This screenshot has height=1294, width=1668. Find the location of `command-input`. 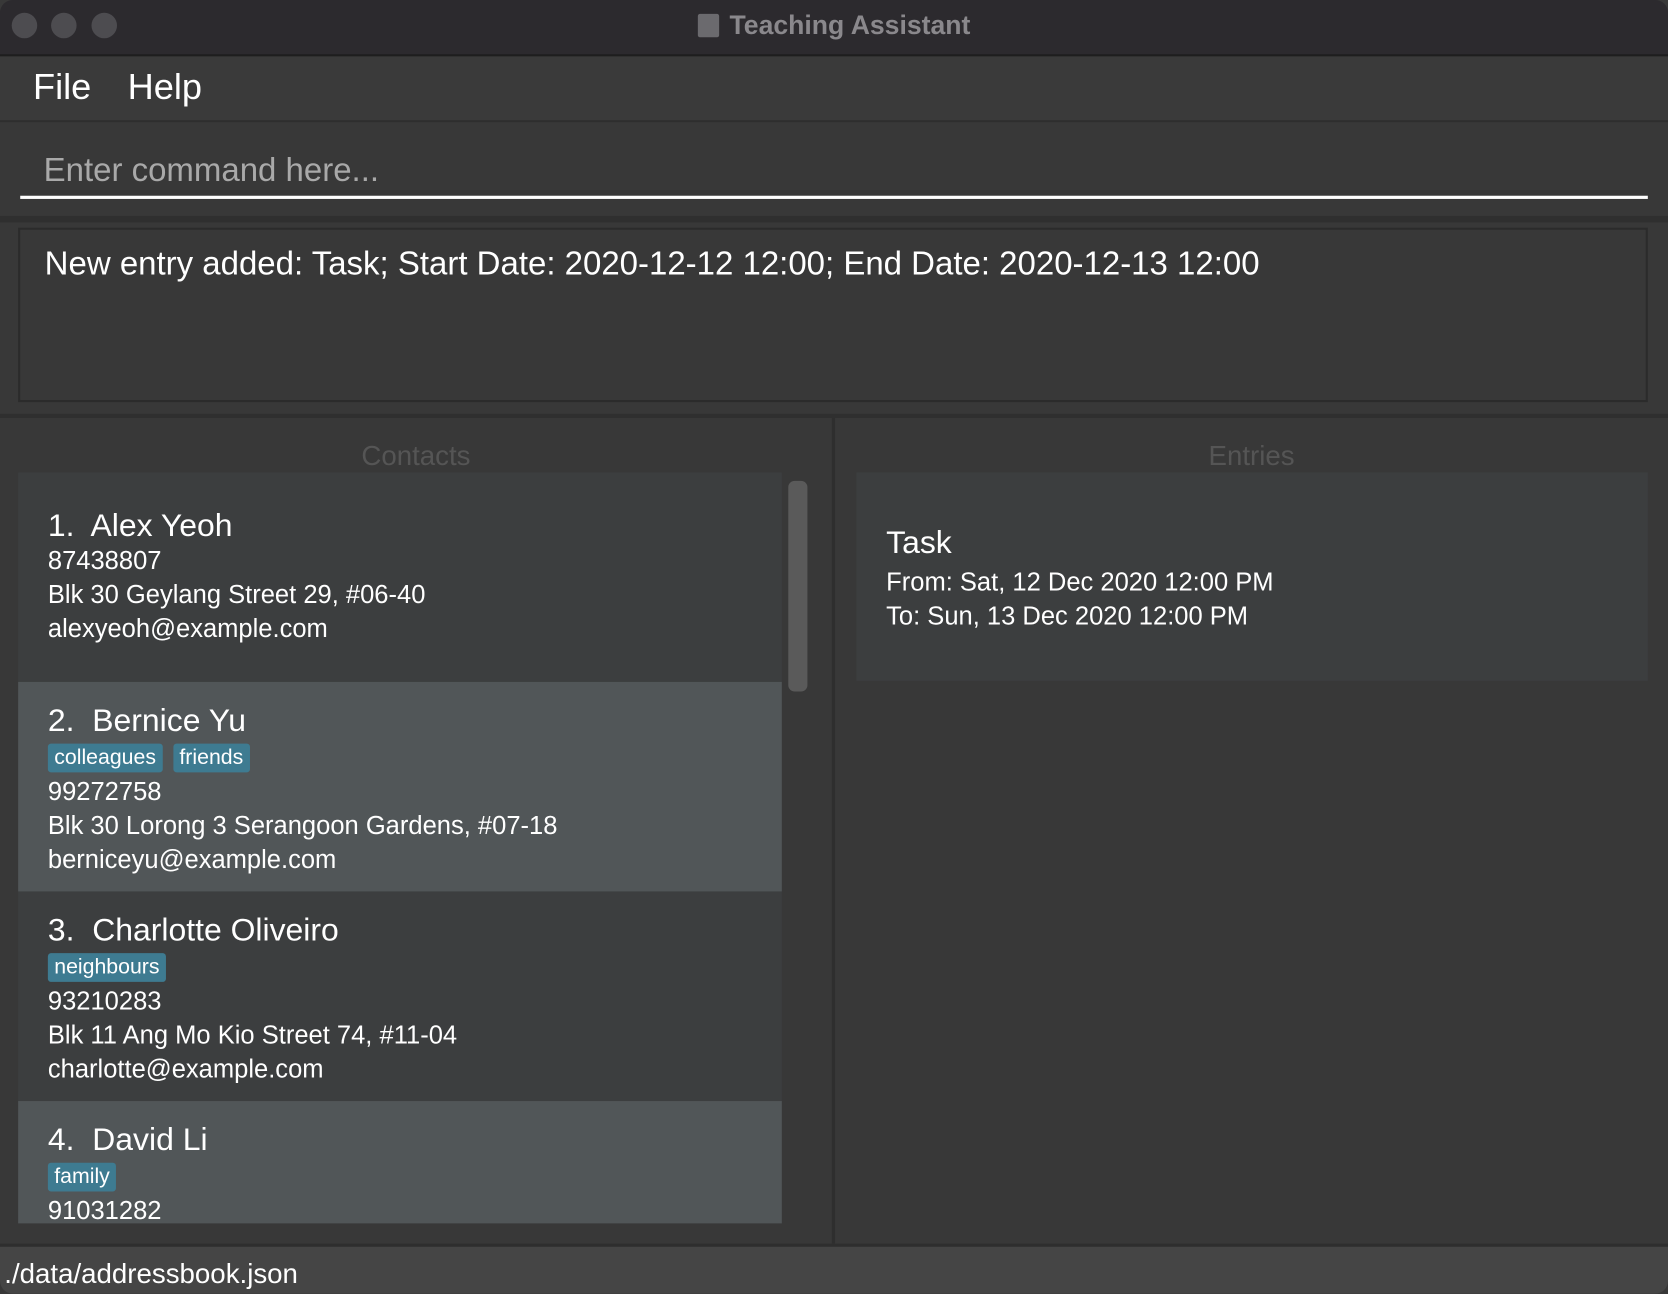

command-input is located at coordinates (834, 171).